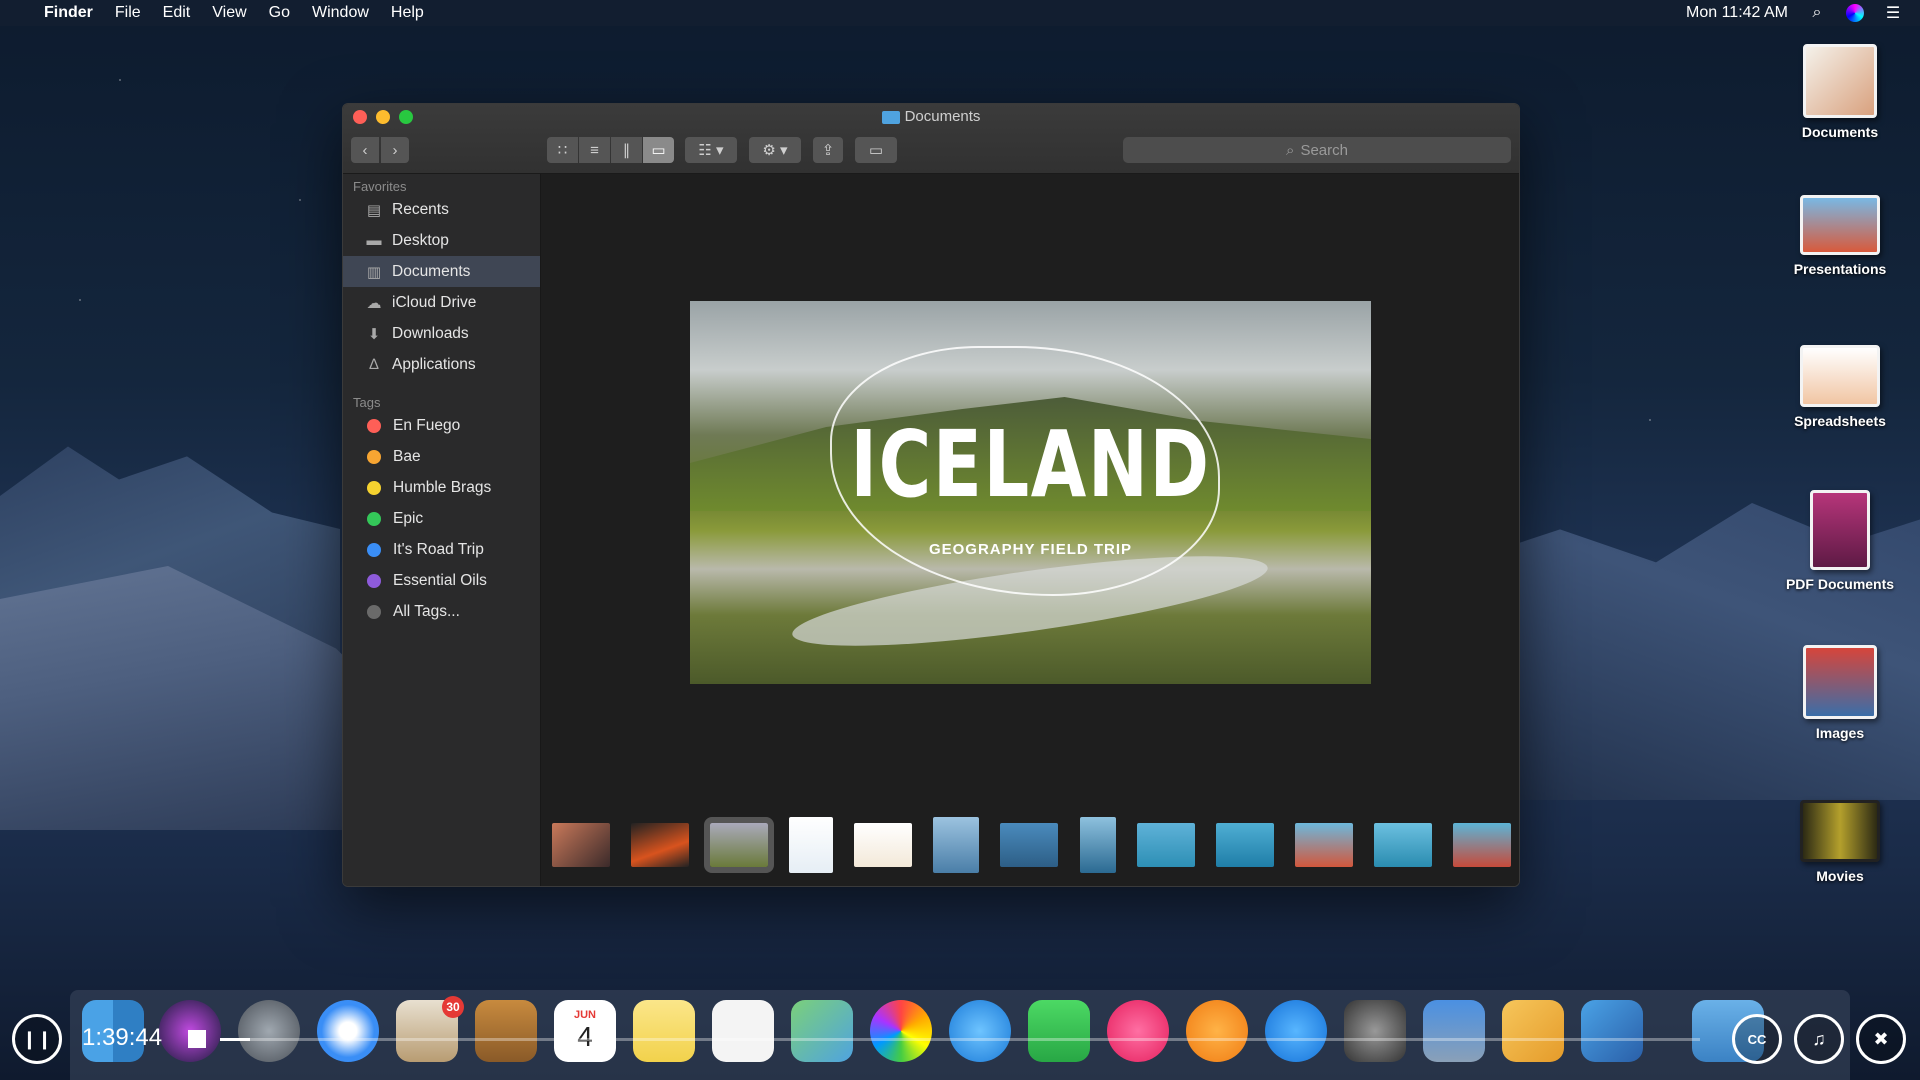 The height and width of the screenshot is (1080, 1920). Describe the element at coordinates (340, 13) in the screenshot. I see `menu-window: Window` at that location.